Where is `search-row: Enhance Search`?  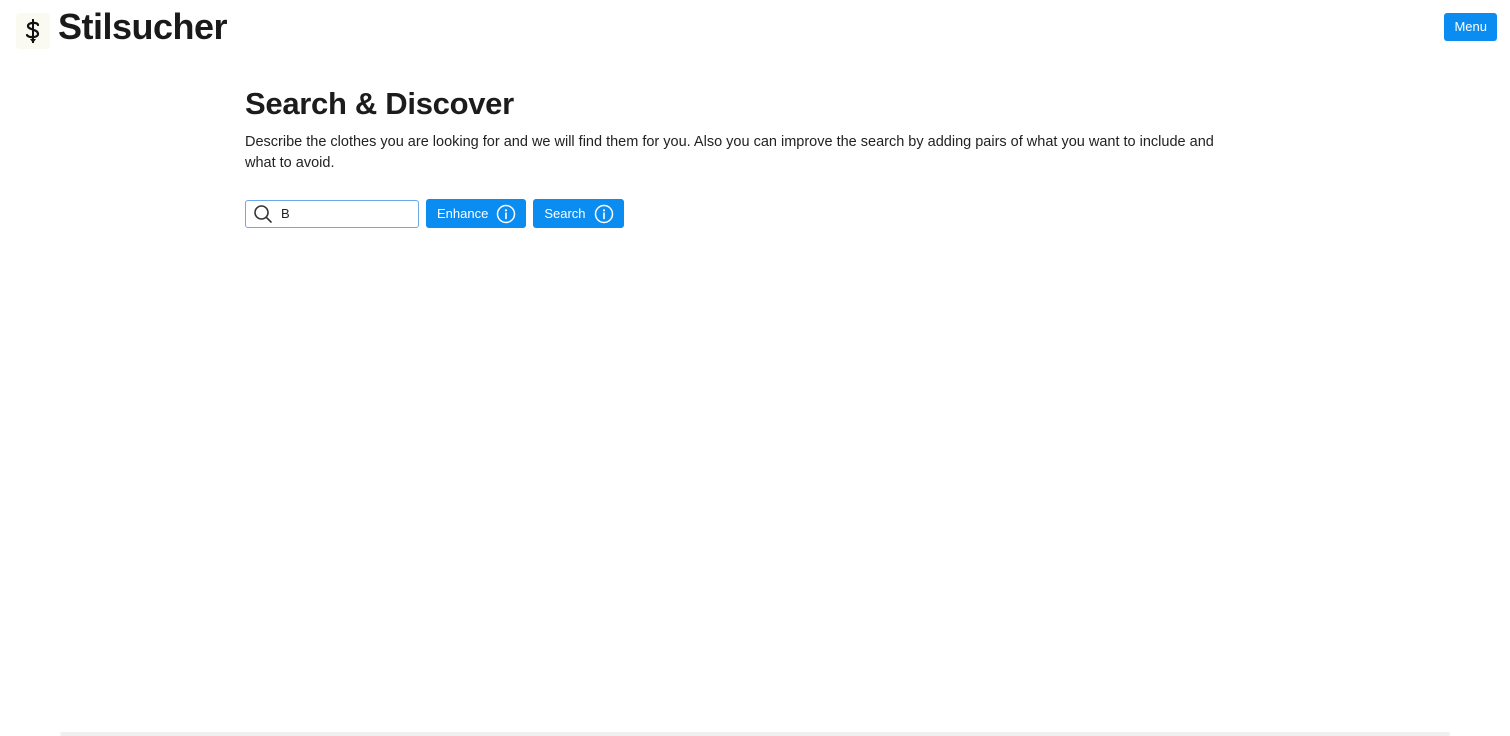 search-row: Enhance Search is located at coordinates (434, 213).